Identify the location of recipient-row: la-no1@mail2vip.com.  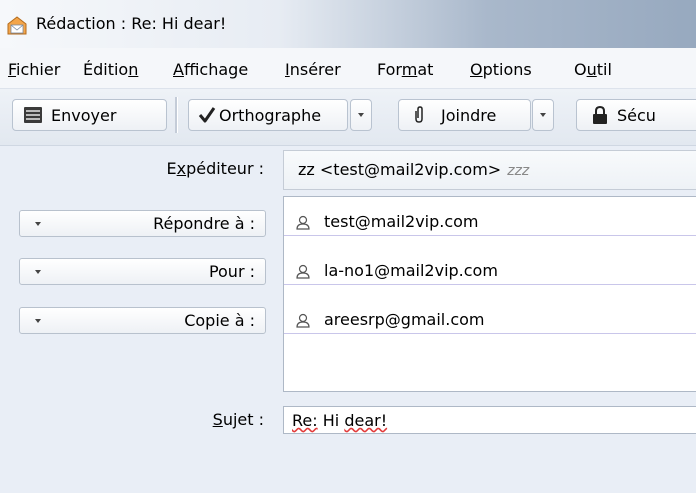
(490, 271).